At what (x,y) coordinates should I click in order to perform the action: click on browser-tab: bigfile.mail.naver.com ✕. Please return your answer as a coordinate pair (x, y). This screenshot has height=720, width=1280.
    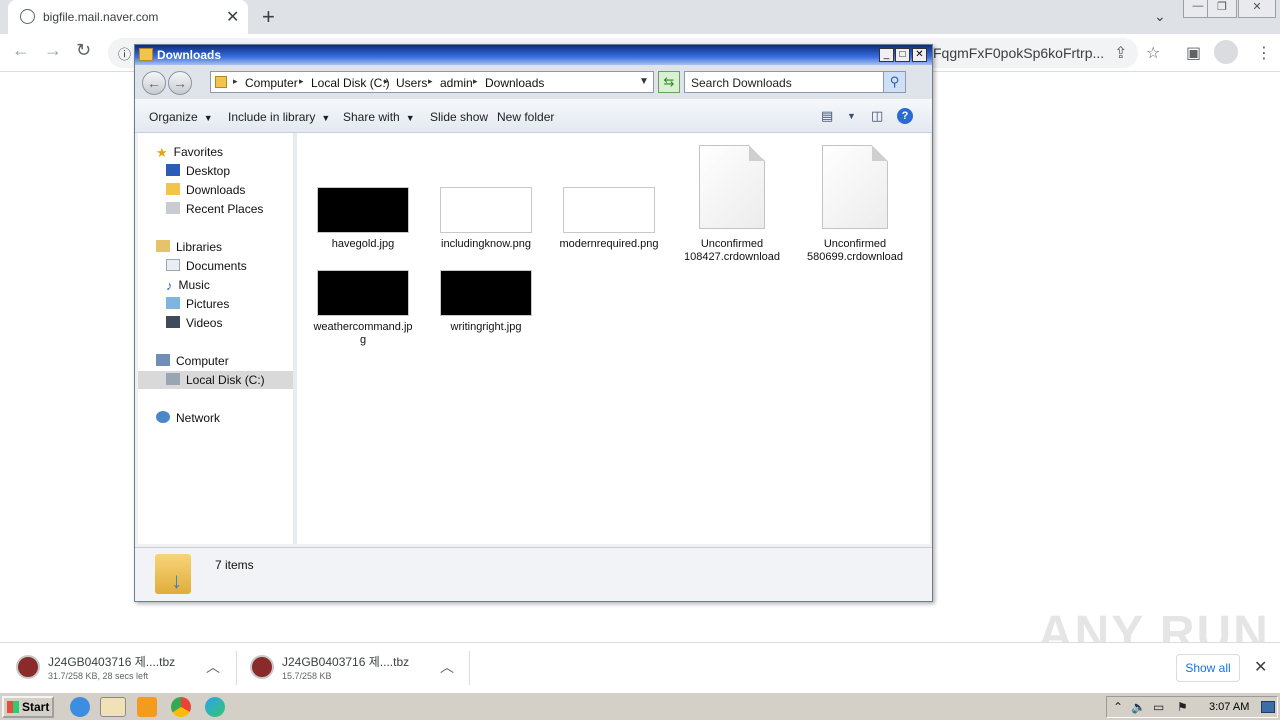
    Looking at the image, I should click on (128, 17).